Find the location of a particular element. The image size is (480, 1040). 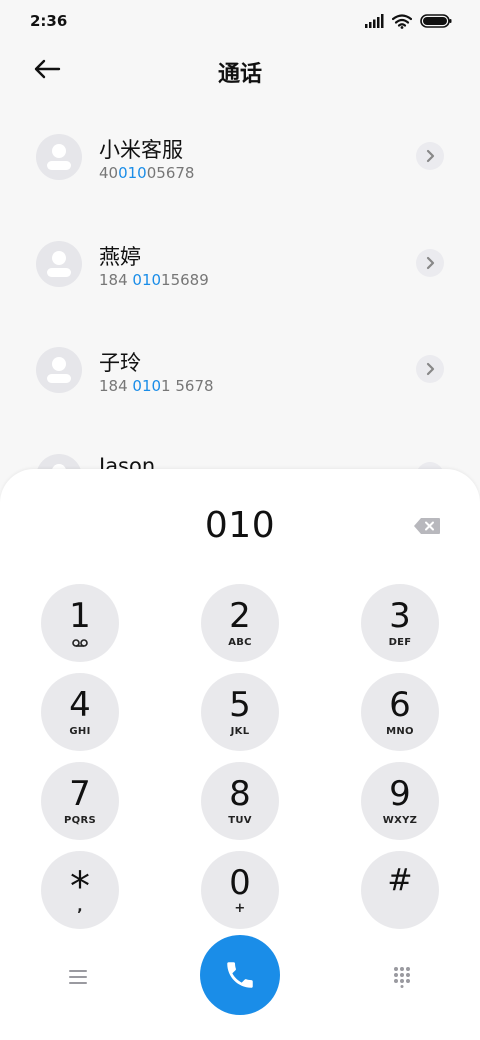

signal-icon is located at coordinates (374, 21).